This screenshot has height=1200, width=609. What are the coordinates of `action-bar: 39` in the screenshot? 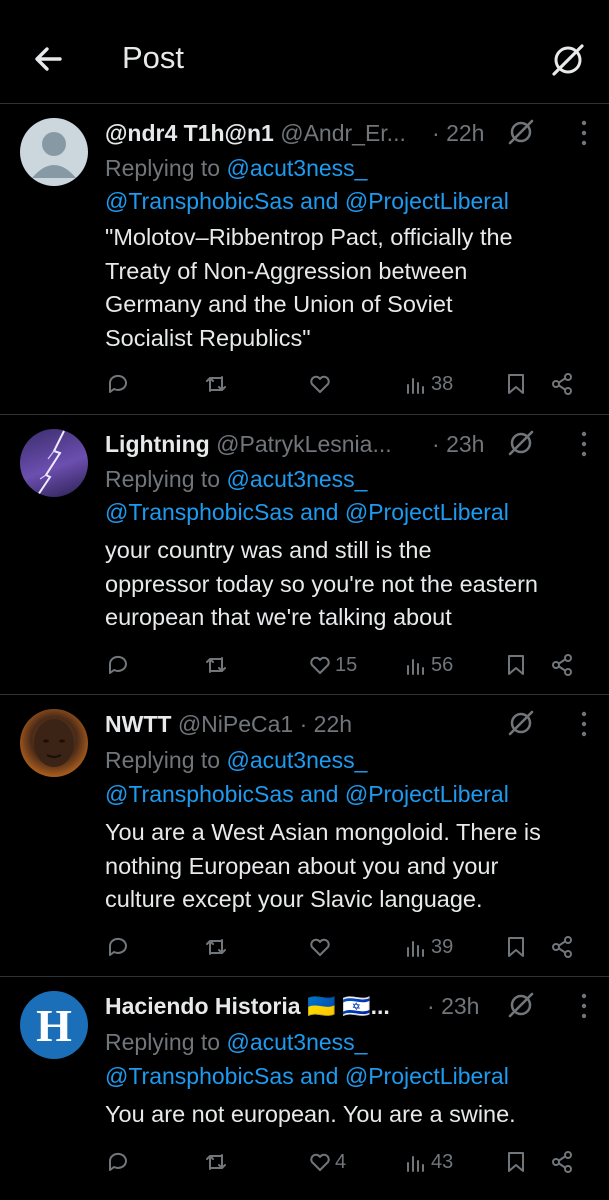 It's located at (347, 947).